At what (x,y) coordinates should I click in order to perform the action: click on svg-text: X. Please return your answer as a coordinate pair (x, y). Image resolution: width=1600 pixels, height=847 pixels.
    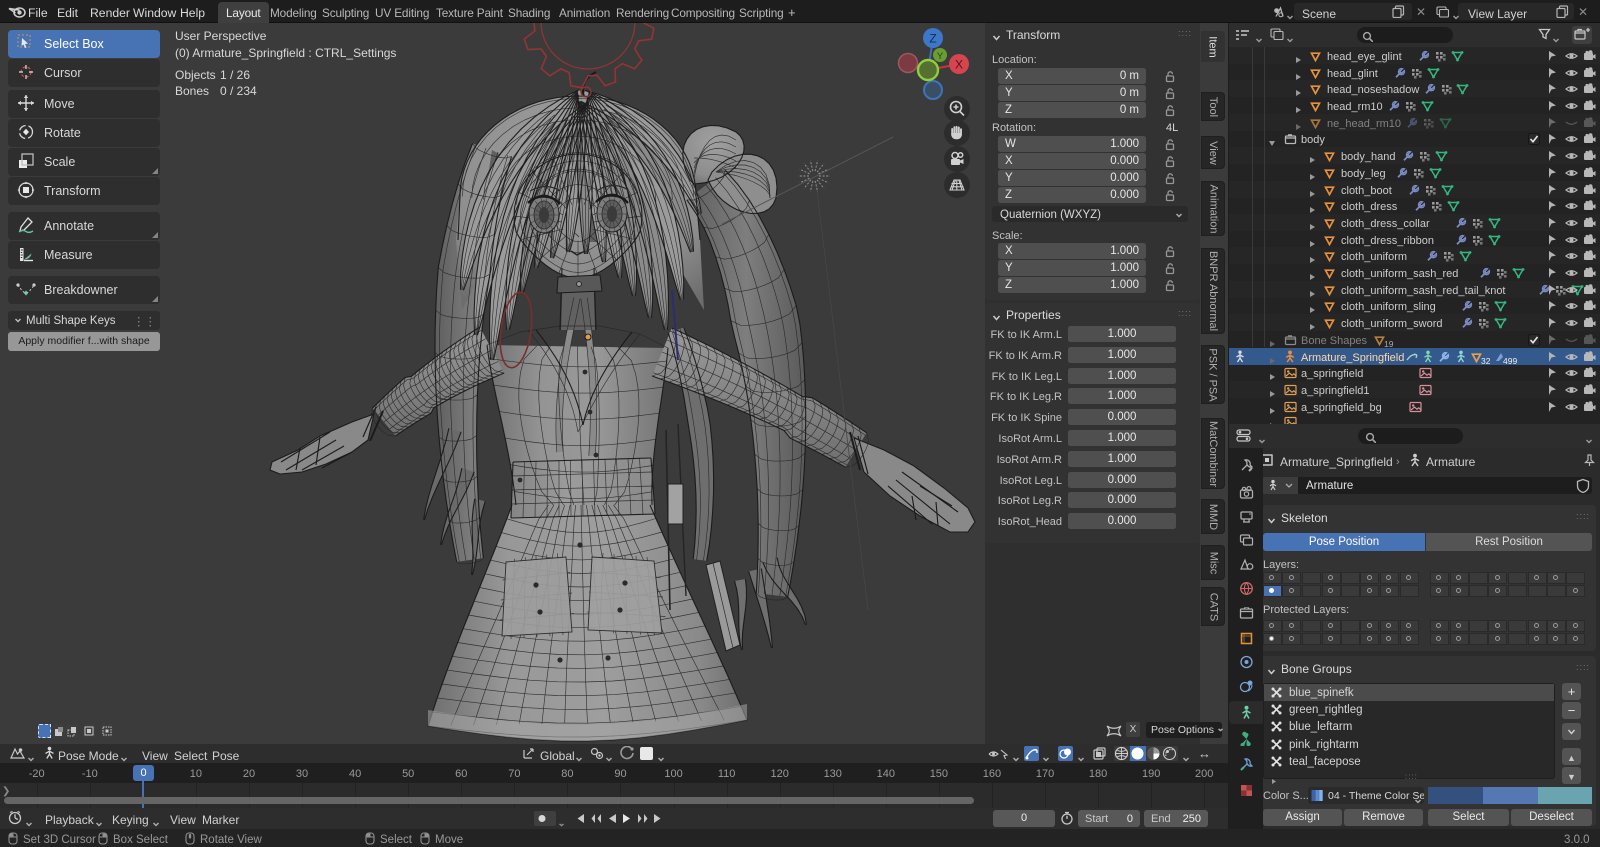
    Looking at the image, I should click on (959, 65).